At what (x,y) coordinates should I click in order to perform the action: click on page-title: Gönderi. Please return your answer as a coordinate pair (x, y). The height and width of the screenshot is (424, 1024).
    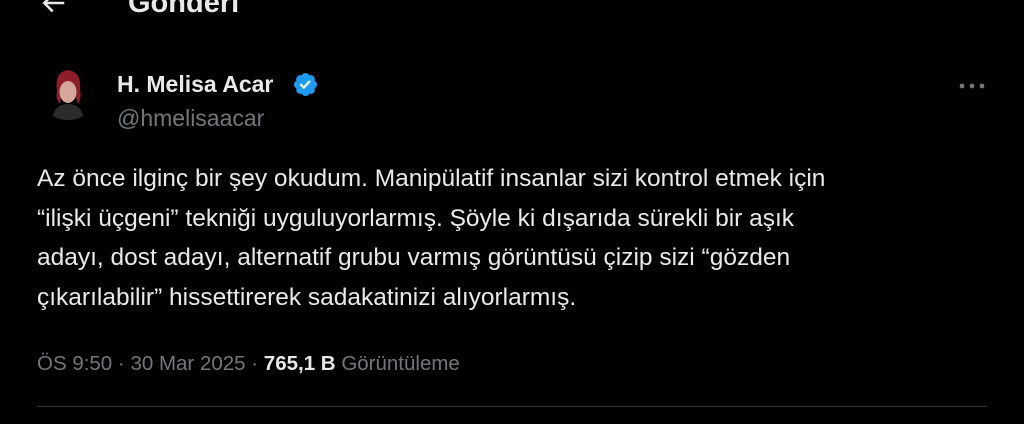
    Looking at the image, I should click on (184, 9).